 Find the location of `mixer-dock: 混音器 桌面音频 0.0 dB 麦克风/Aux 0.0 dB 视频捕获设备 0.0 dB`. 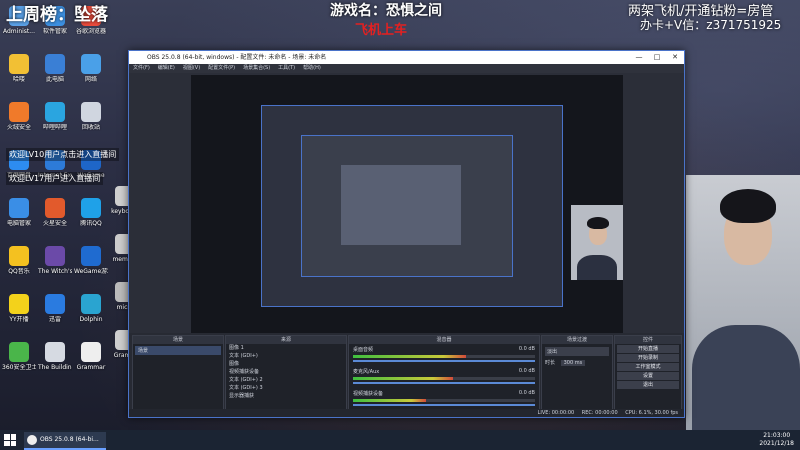

mixer-dock: 混音器 桌面音频 0.0 dB 麦克风/Aux 0.0 dB 视频捕获设备 0.0 dB is located at coordinates (444, 375).